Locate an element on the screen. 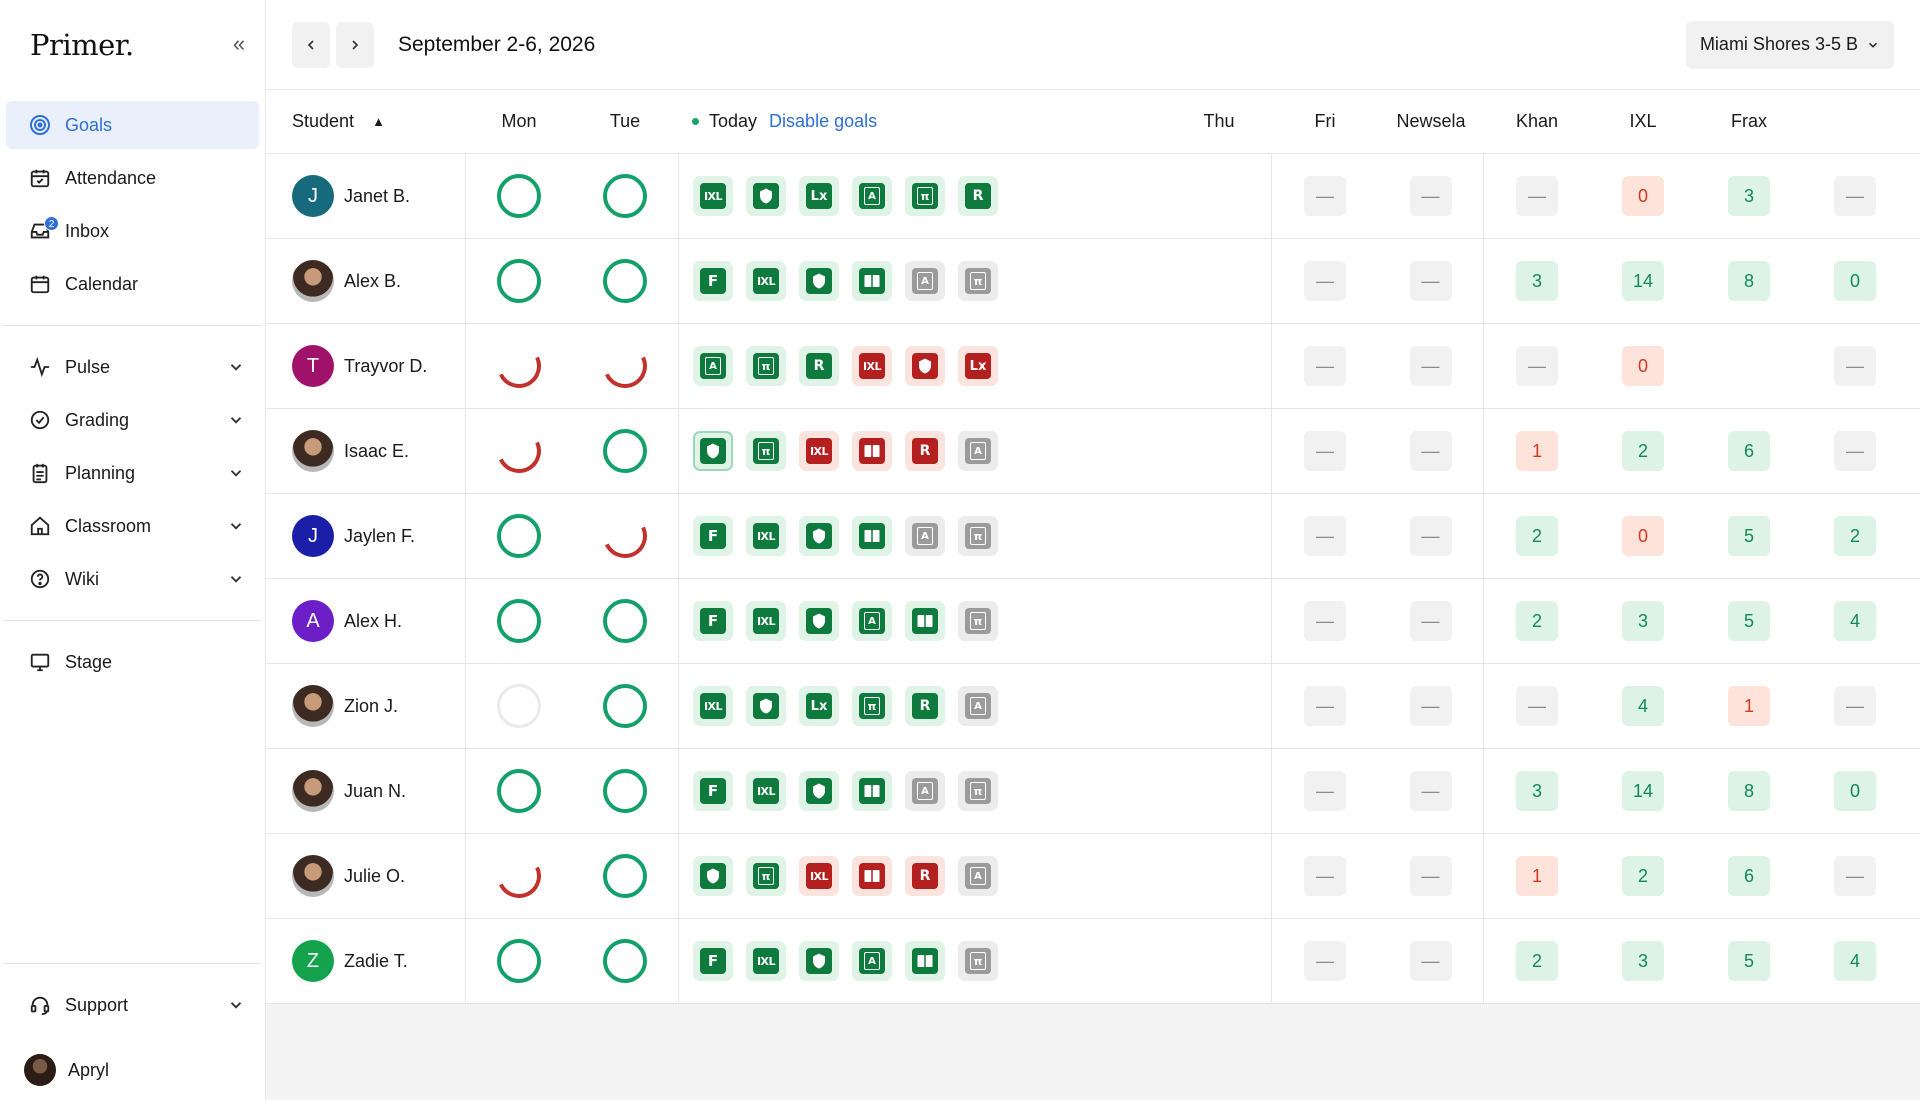 The height and width of the screenshot is (1100, 1920). student-cell: J Janet B. is located at coordinates (366, 196).